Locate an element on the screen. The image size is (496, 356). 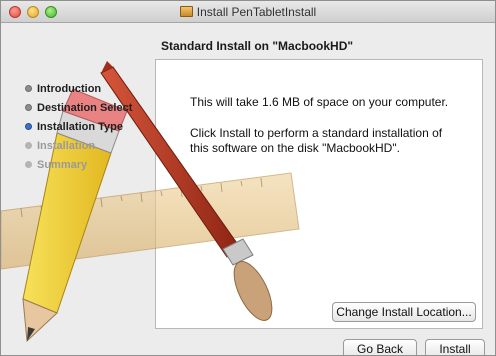
step-installation: Installation is located at coordinates (78, 146).